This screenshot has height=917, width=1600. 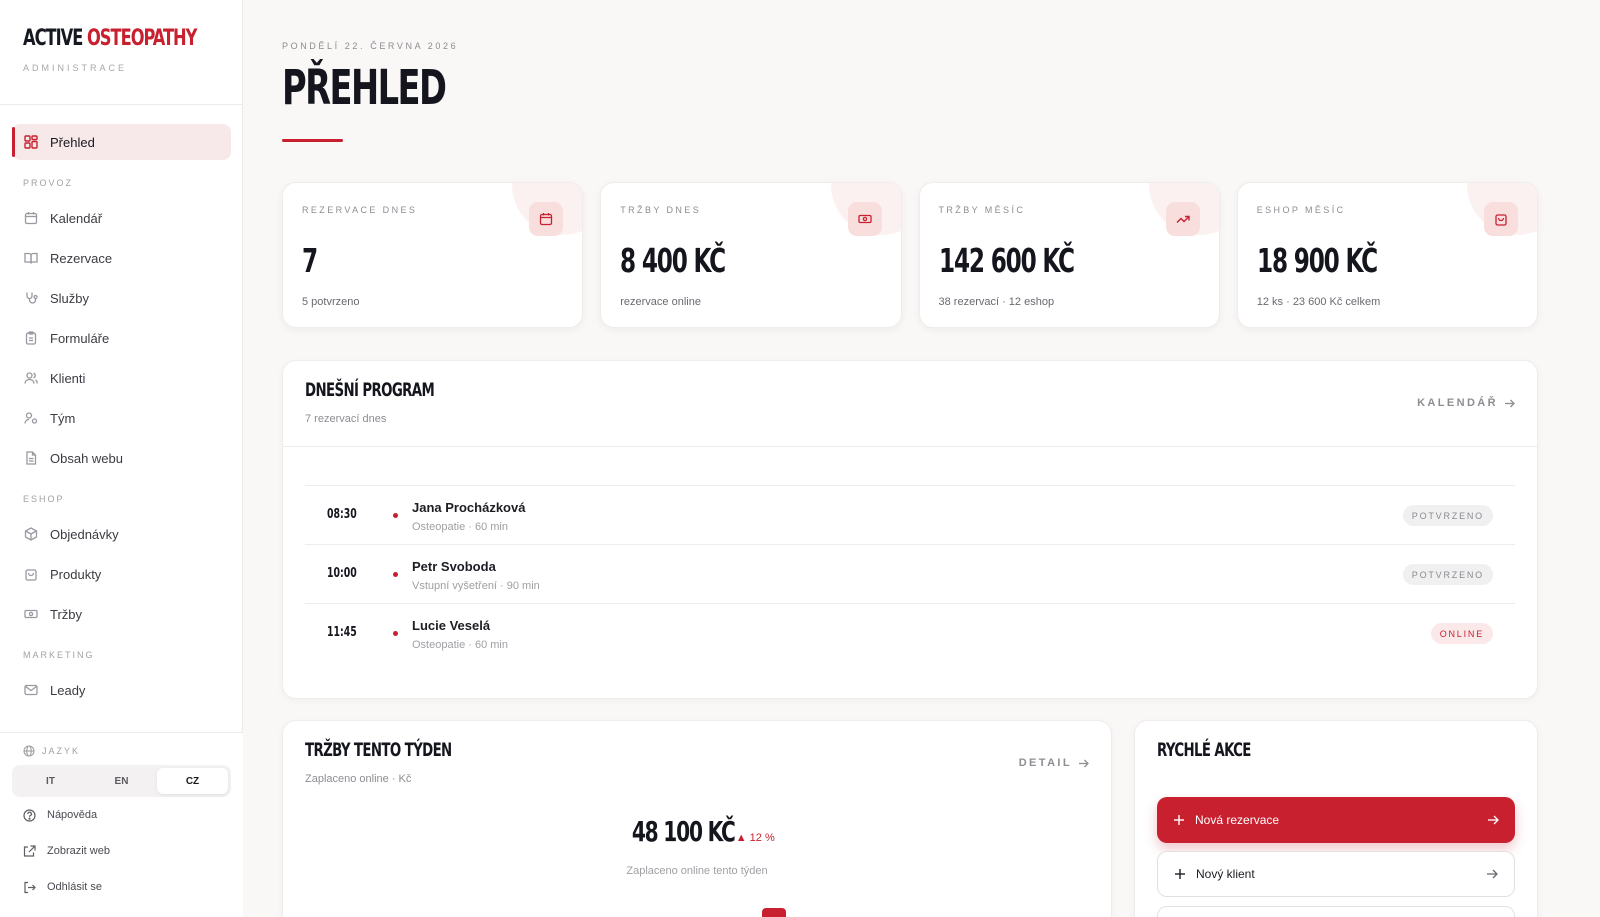 I want to click on sidebar-item-reservations: Rezervace, so click(x=121, y=258).